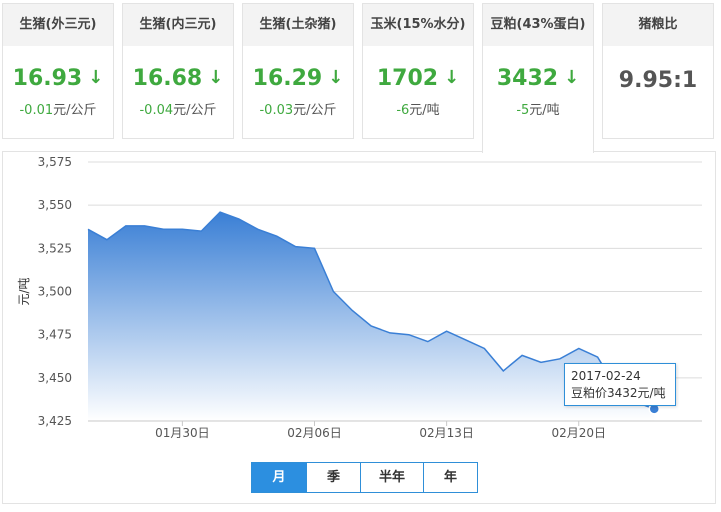 The width and height of the screenshot is (721, 512). What do you see at coordinates (618, 393) in the screenshot?
I see `tooltip-text: 豆粕价3432元/吨` at bounding box center [618, 393].